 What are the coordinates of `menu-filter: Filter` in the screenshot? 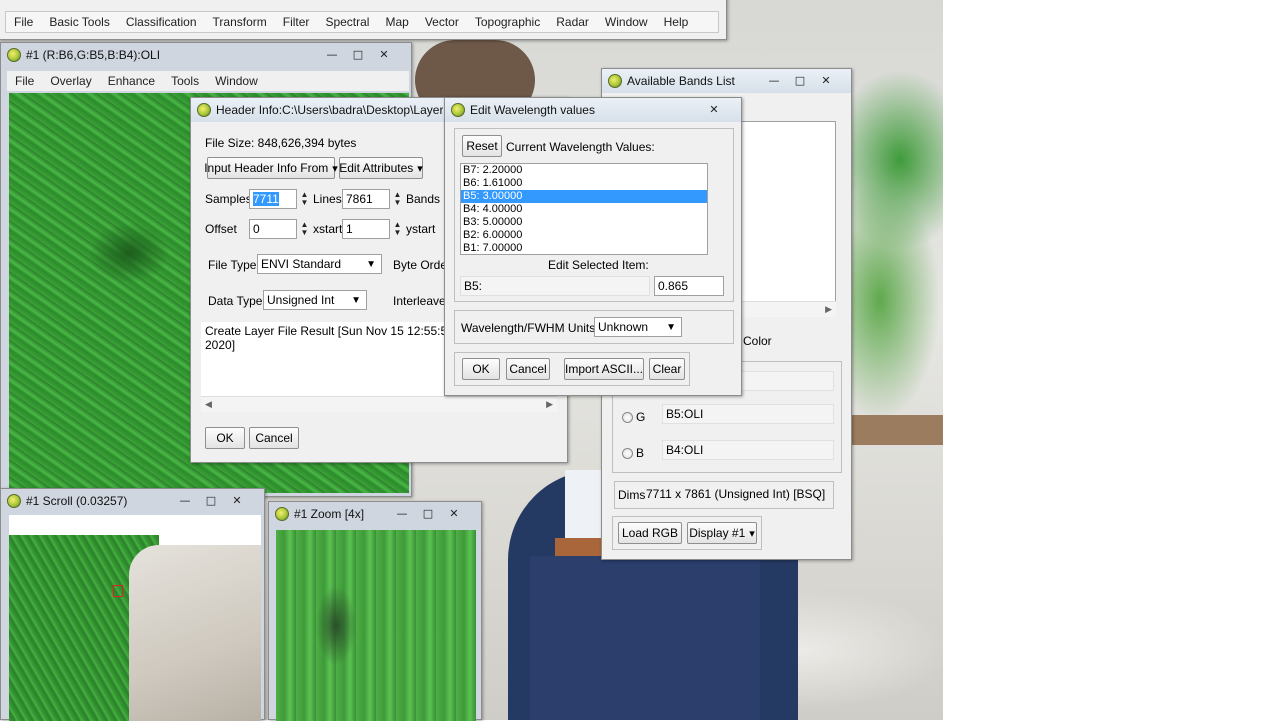 It's located at (296, 22).